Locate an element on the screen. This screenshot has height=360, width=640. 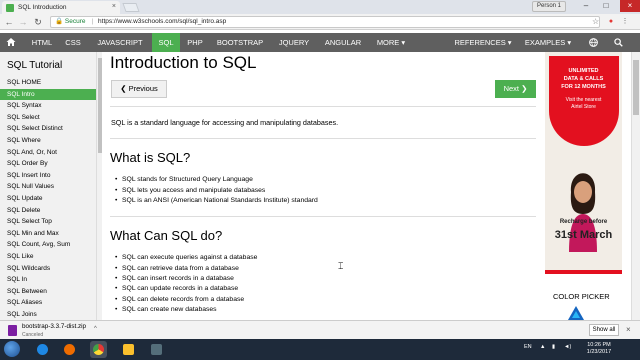
input-language: EN is located at coordinates (528, 347).